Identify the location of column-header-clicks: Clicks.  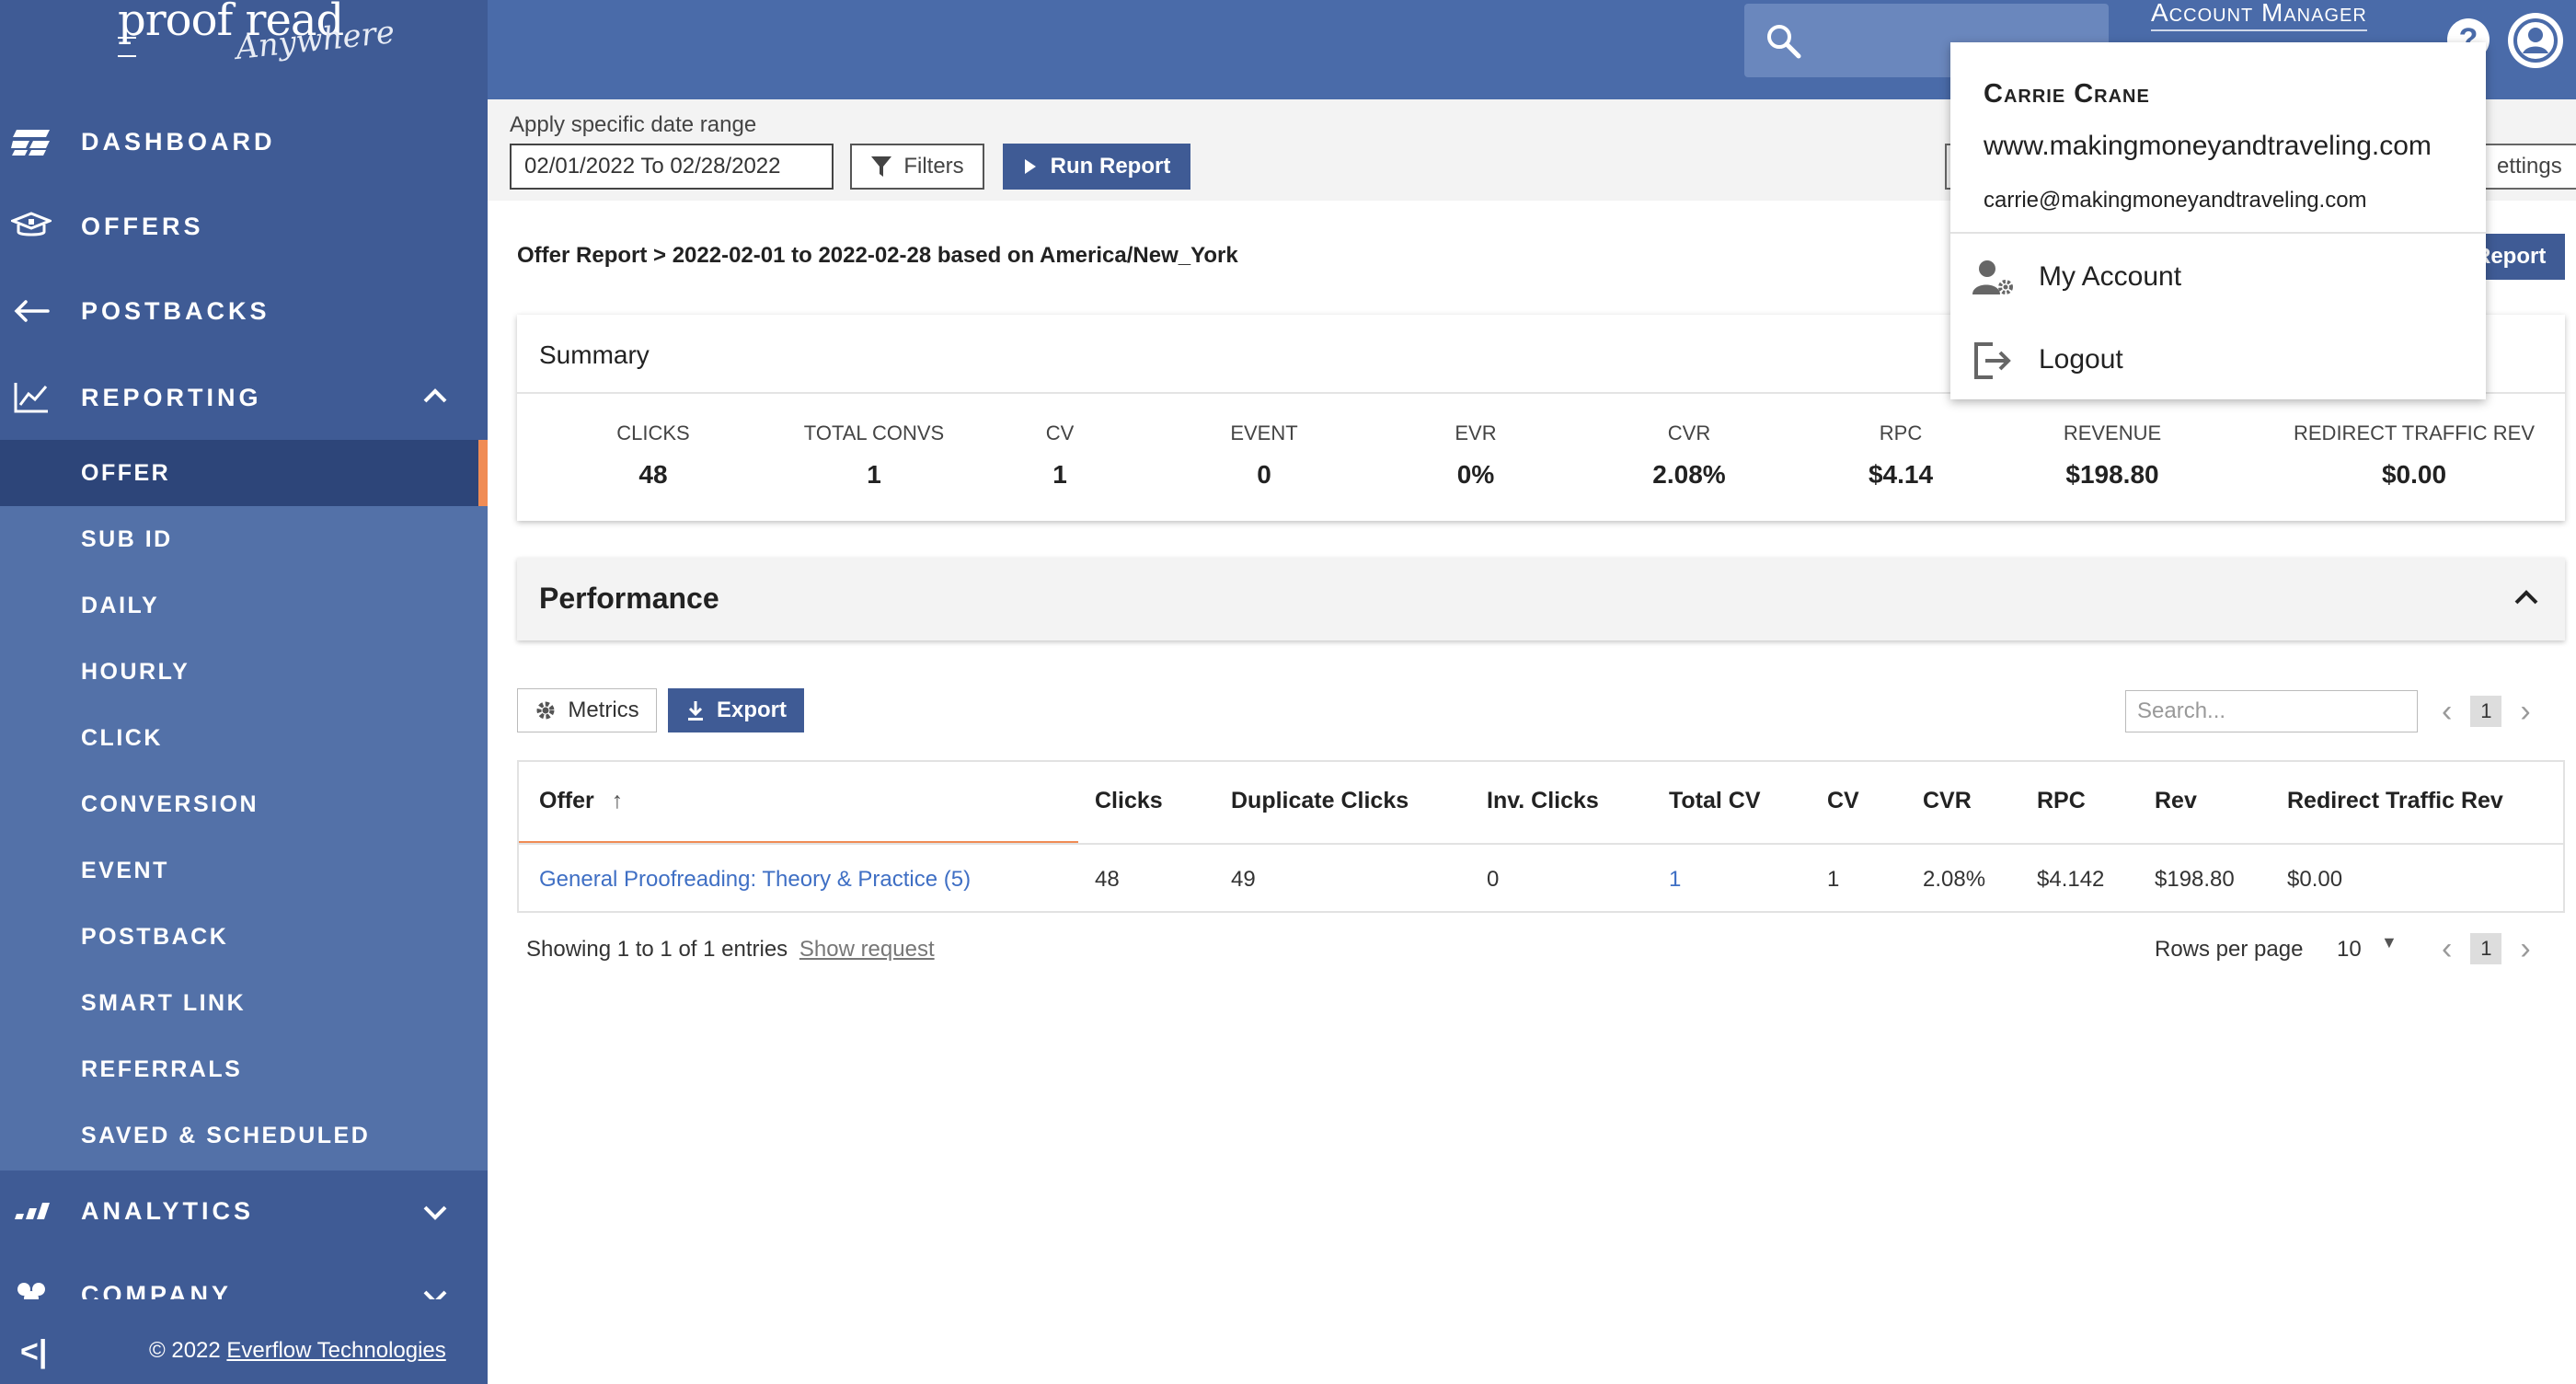
(1129, 801).